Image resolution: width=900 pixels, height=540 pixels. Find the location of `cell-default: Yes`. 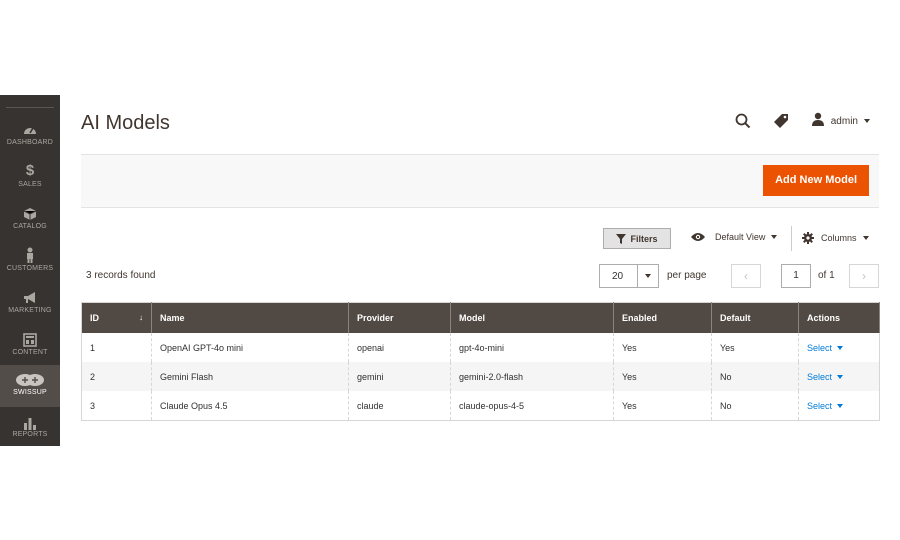

cell-default: Yes is located at coordinates (755, 347).